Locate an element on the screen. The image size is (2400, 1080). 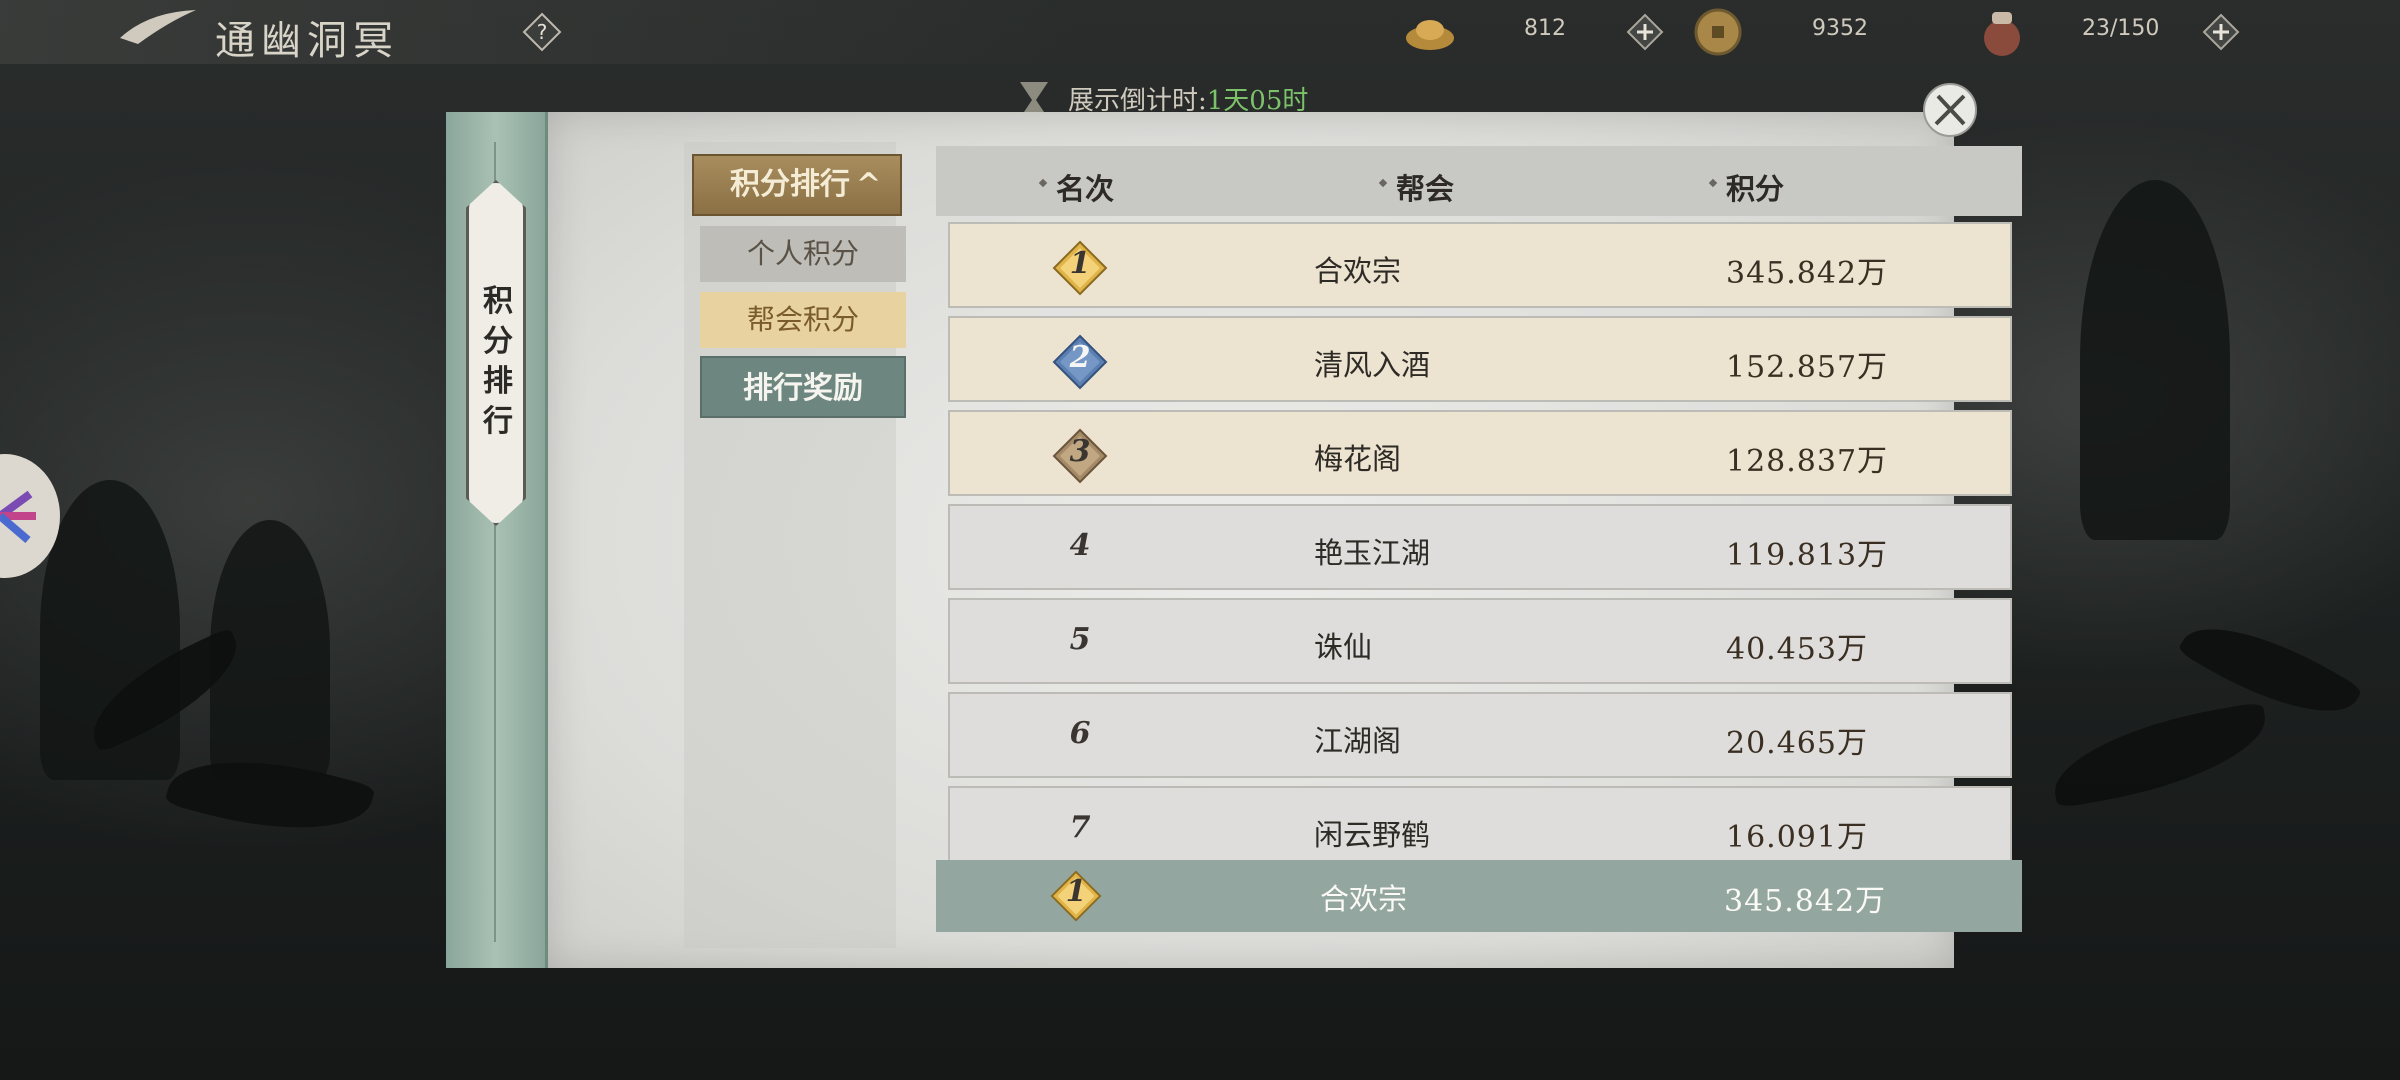
menu-item-guild-score: 帮会积分 is located at coordinates (803, 320).